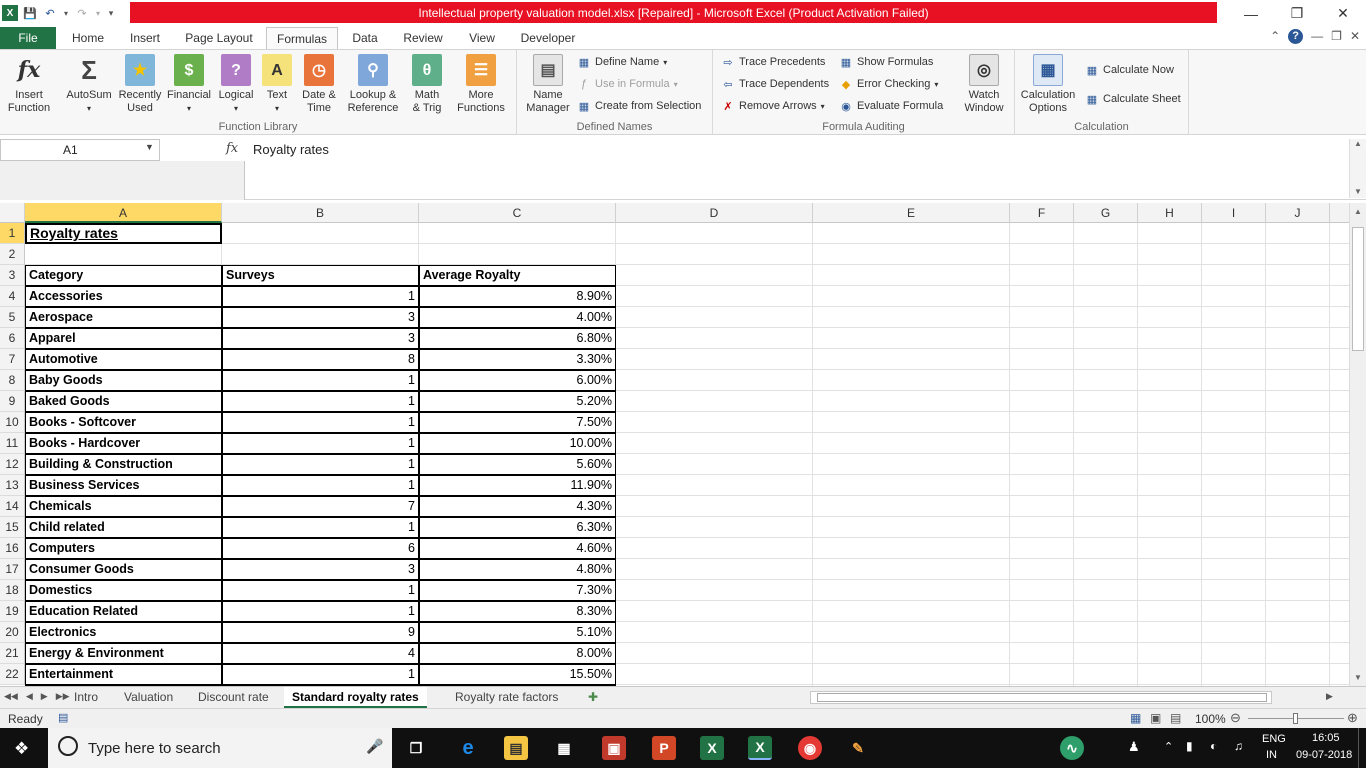 This screenshot has width=1366, height=768. Describe the element at coordinates (1355, 36) in the screenshot. I see `workbook-close-icon: ✕` at that location.